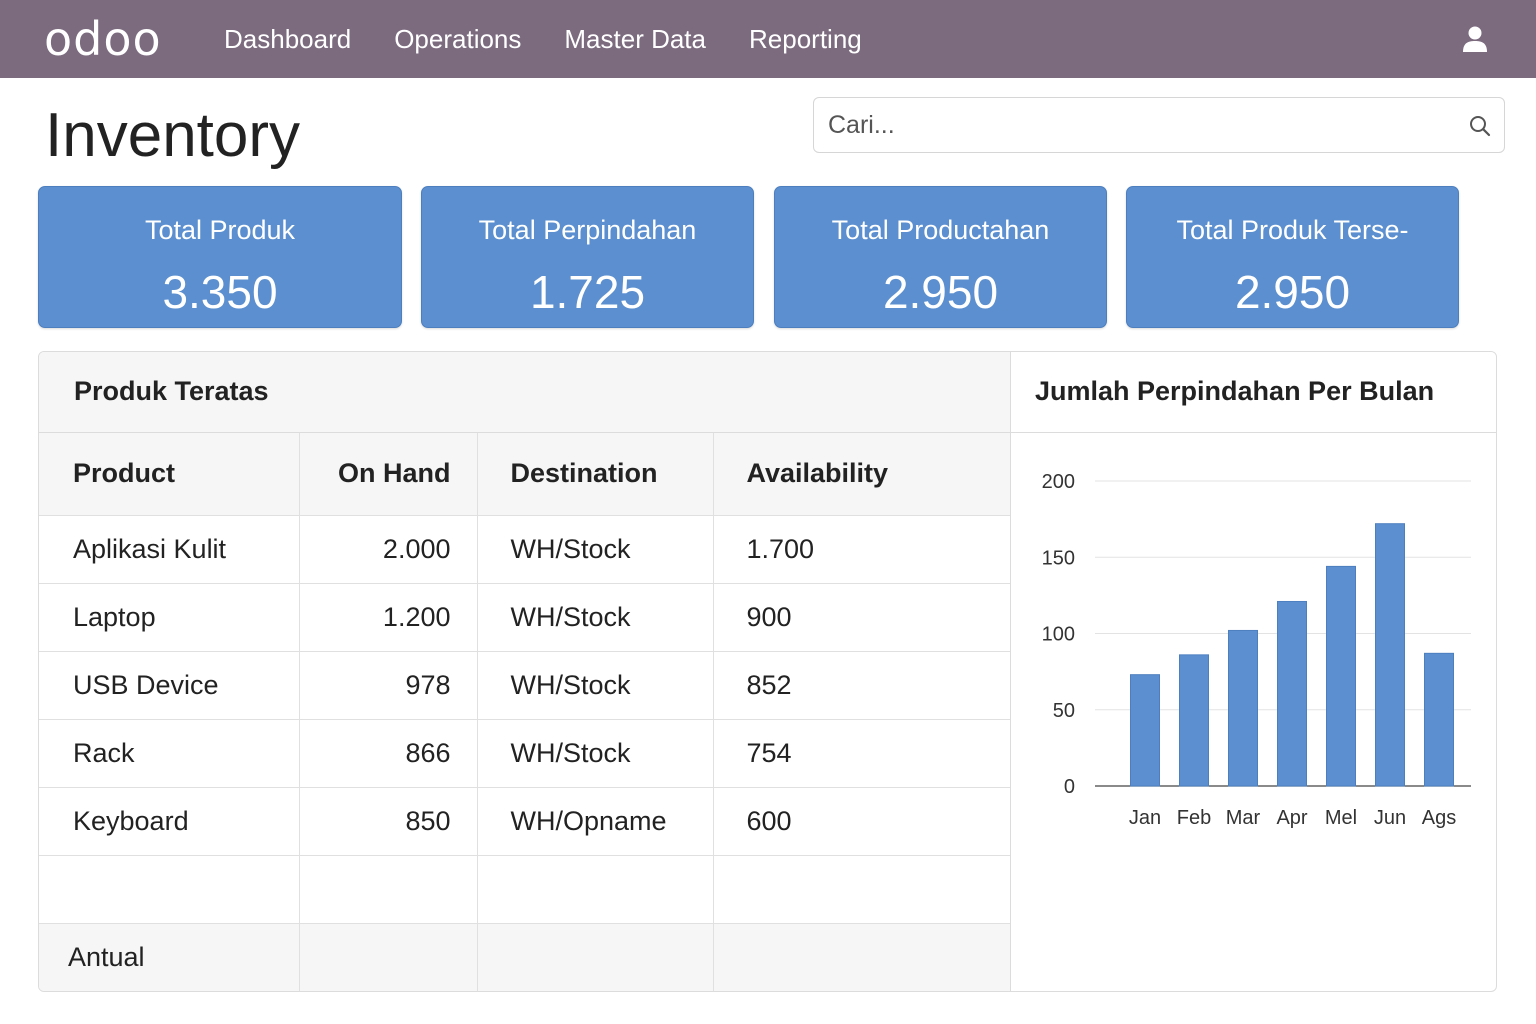 The height and width of the screenshot is (1024, 1536). What do you see at coordinates (1058, 558) in the screenshot?
I see `y-tick-label: 150` at bounding box center [1058, 558].